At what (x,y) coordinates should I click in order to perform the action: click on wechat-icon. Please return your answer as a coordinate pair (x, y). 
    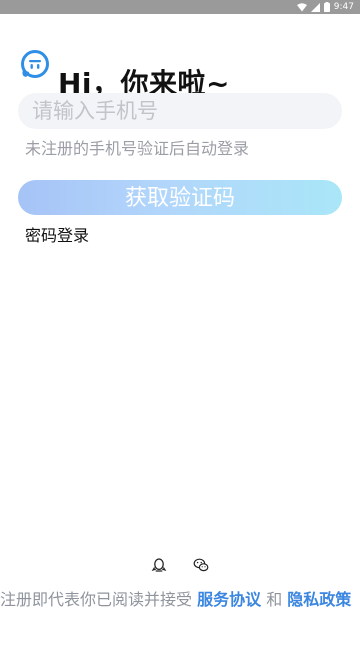
    Looking at the image, I should click on (201, 565).